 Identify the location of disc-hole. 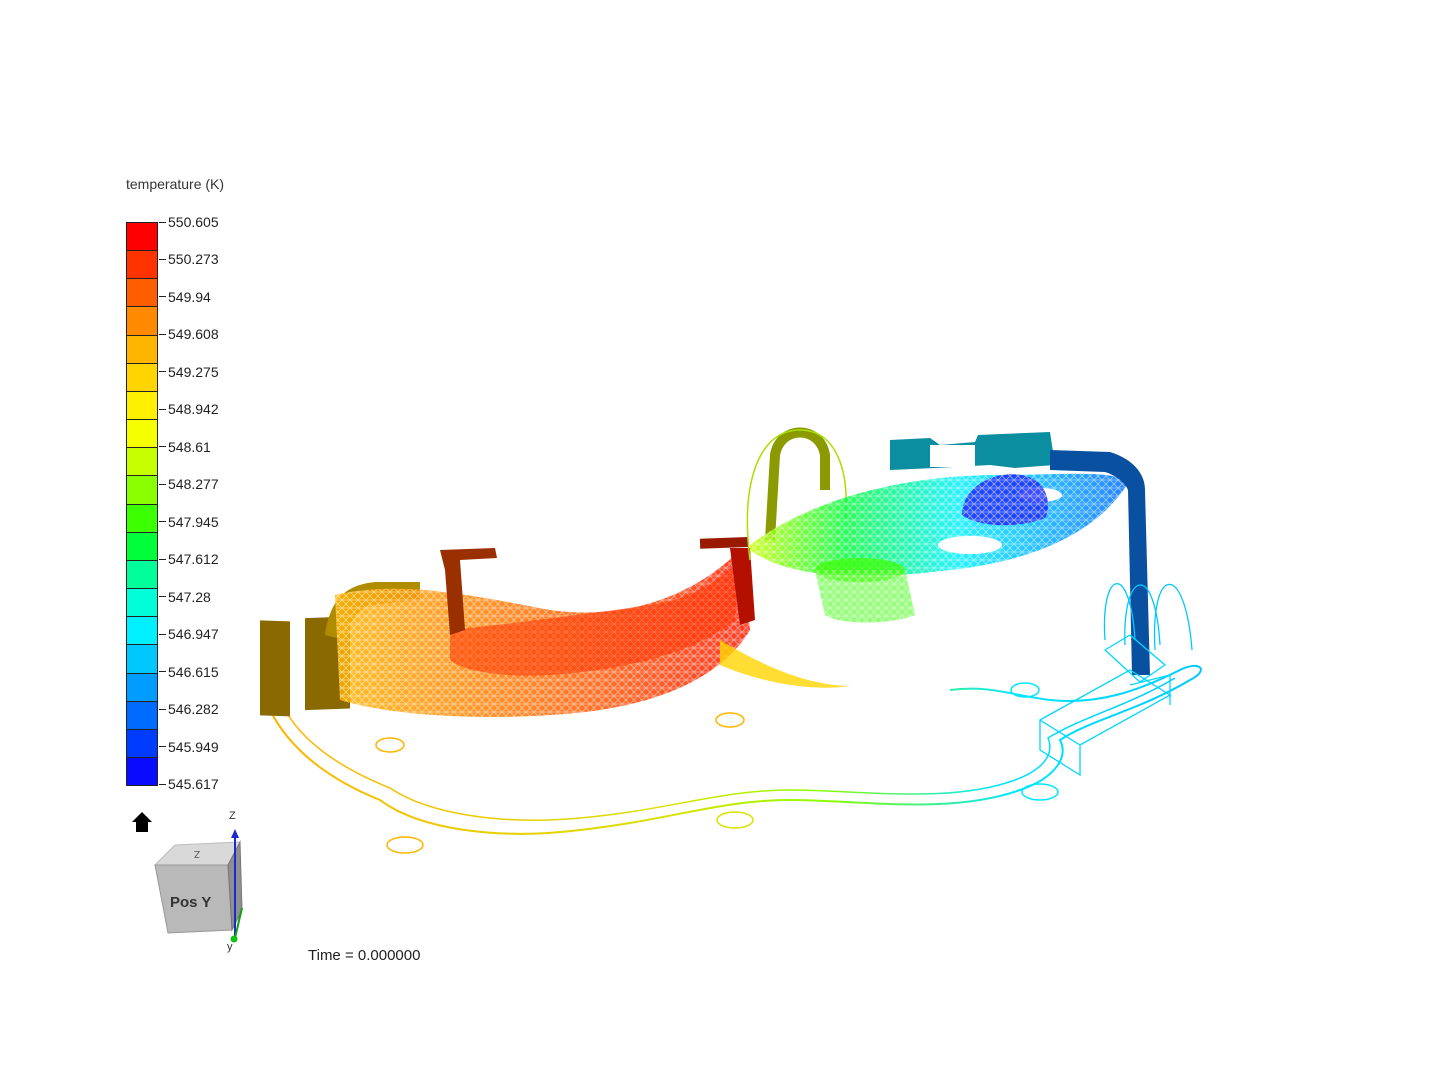
(970, 545).